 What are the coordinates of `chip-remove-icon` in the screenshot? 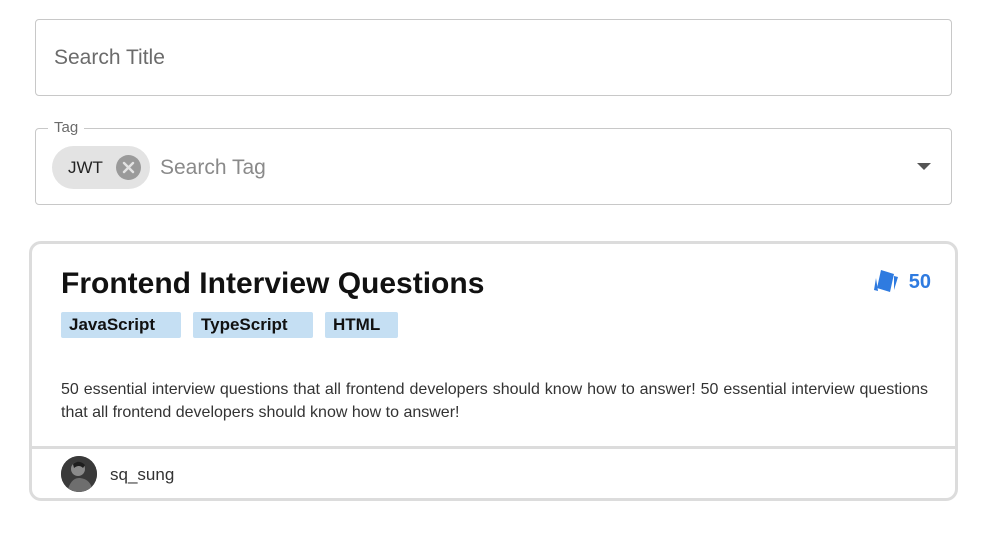 It's located at (128, 167).